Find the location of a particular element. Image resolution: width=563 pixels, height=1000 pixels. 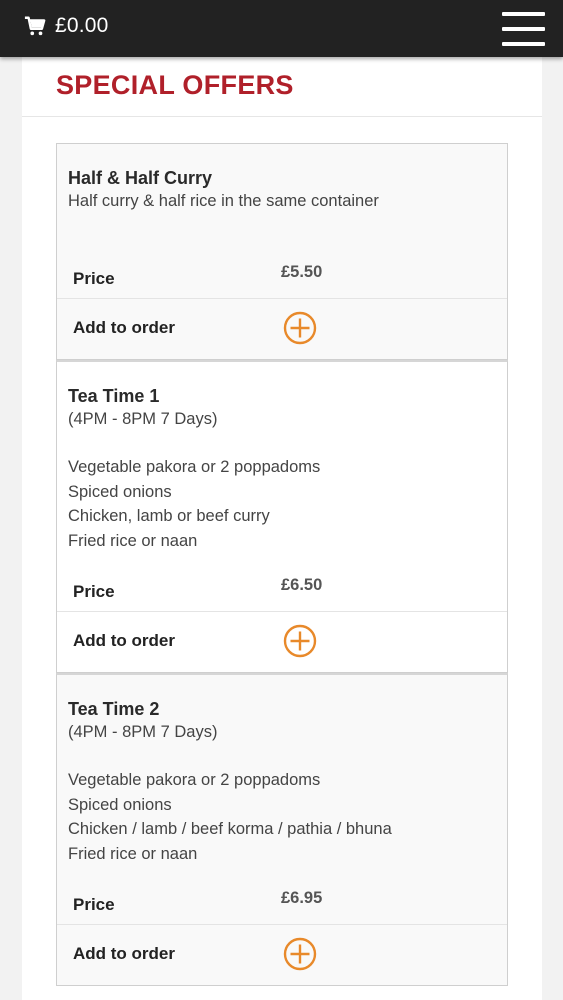

price-value: £6.95 is located at coordinates (302, 898).